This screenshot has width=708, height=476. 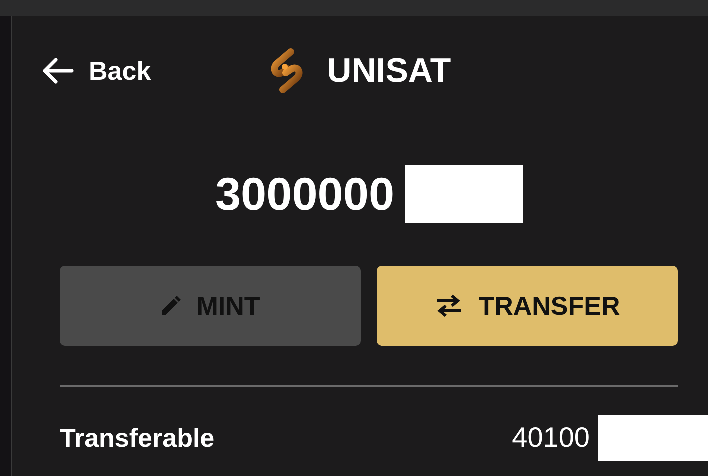 I want to click on logo-icon, so click(x=287, y=71).